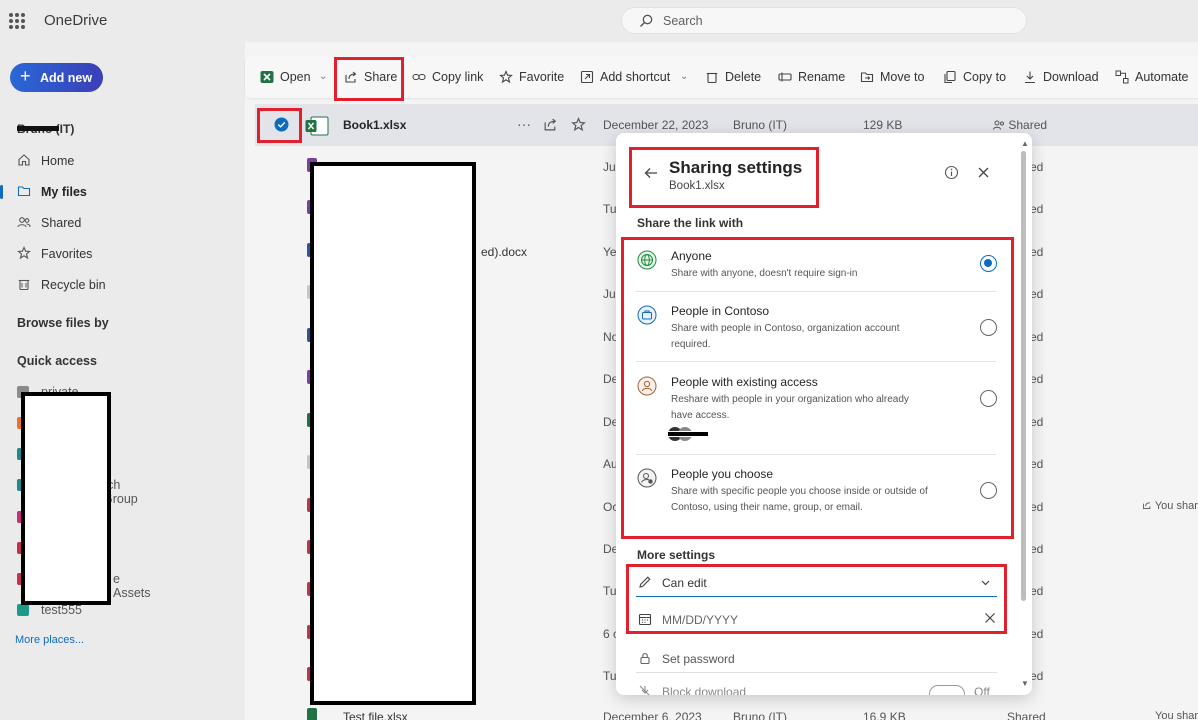 The height and width of the screenshot is (720, 1198). What do you see at coordinates (676, 555) in the screenshot?
I see `more-settings-heading: More settings` at bounding box center [676, 555].